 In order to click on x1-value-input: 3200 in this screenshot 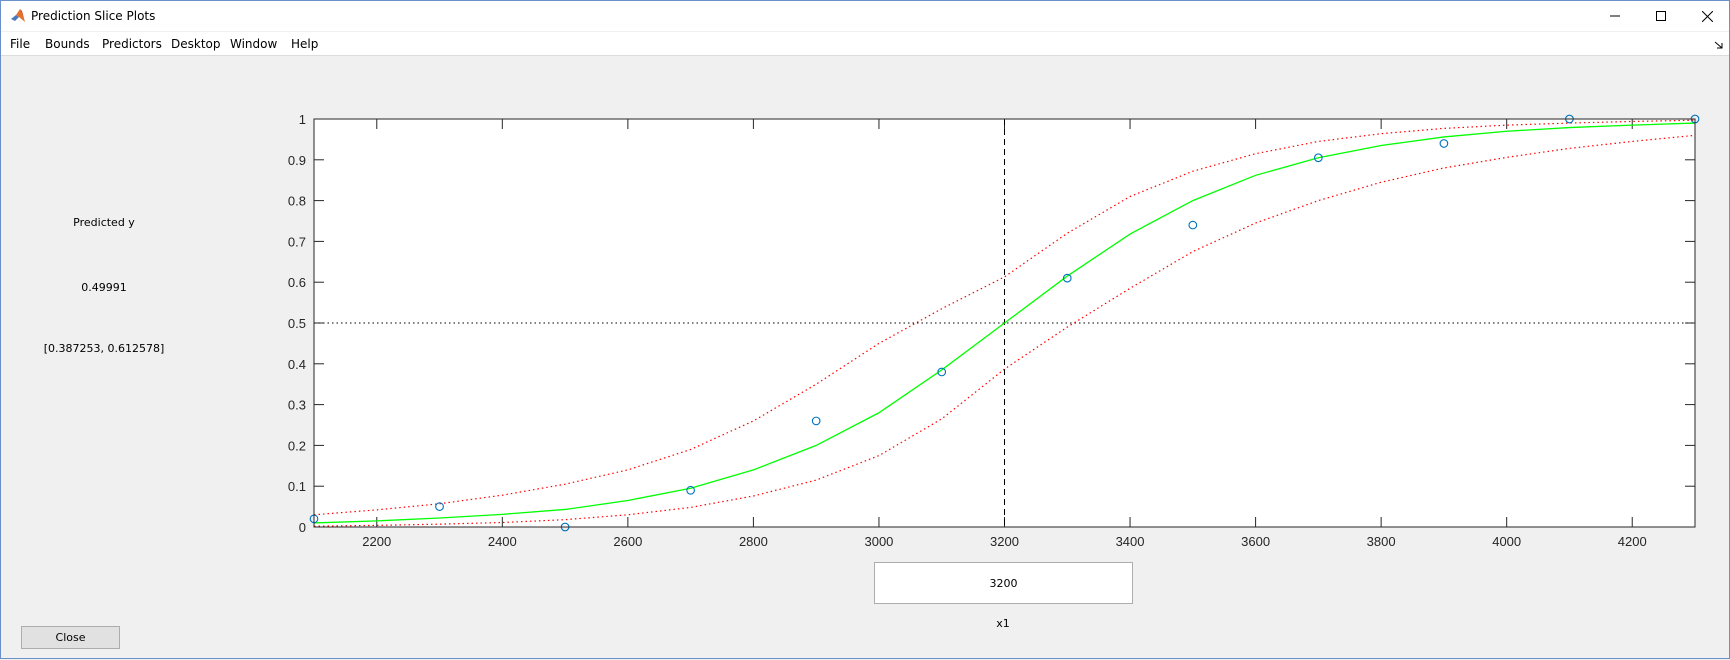, I will do `click(1003, 583)`.